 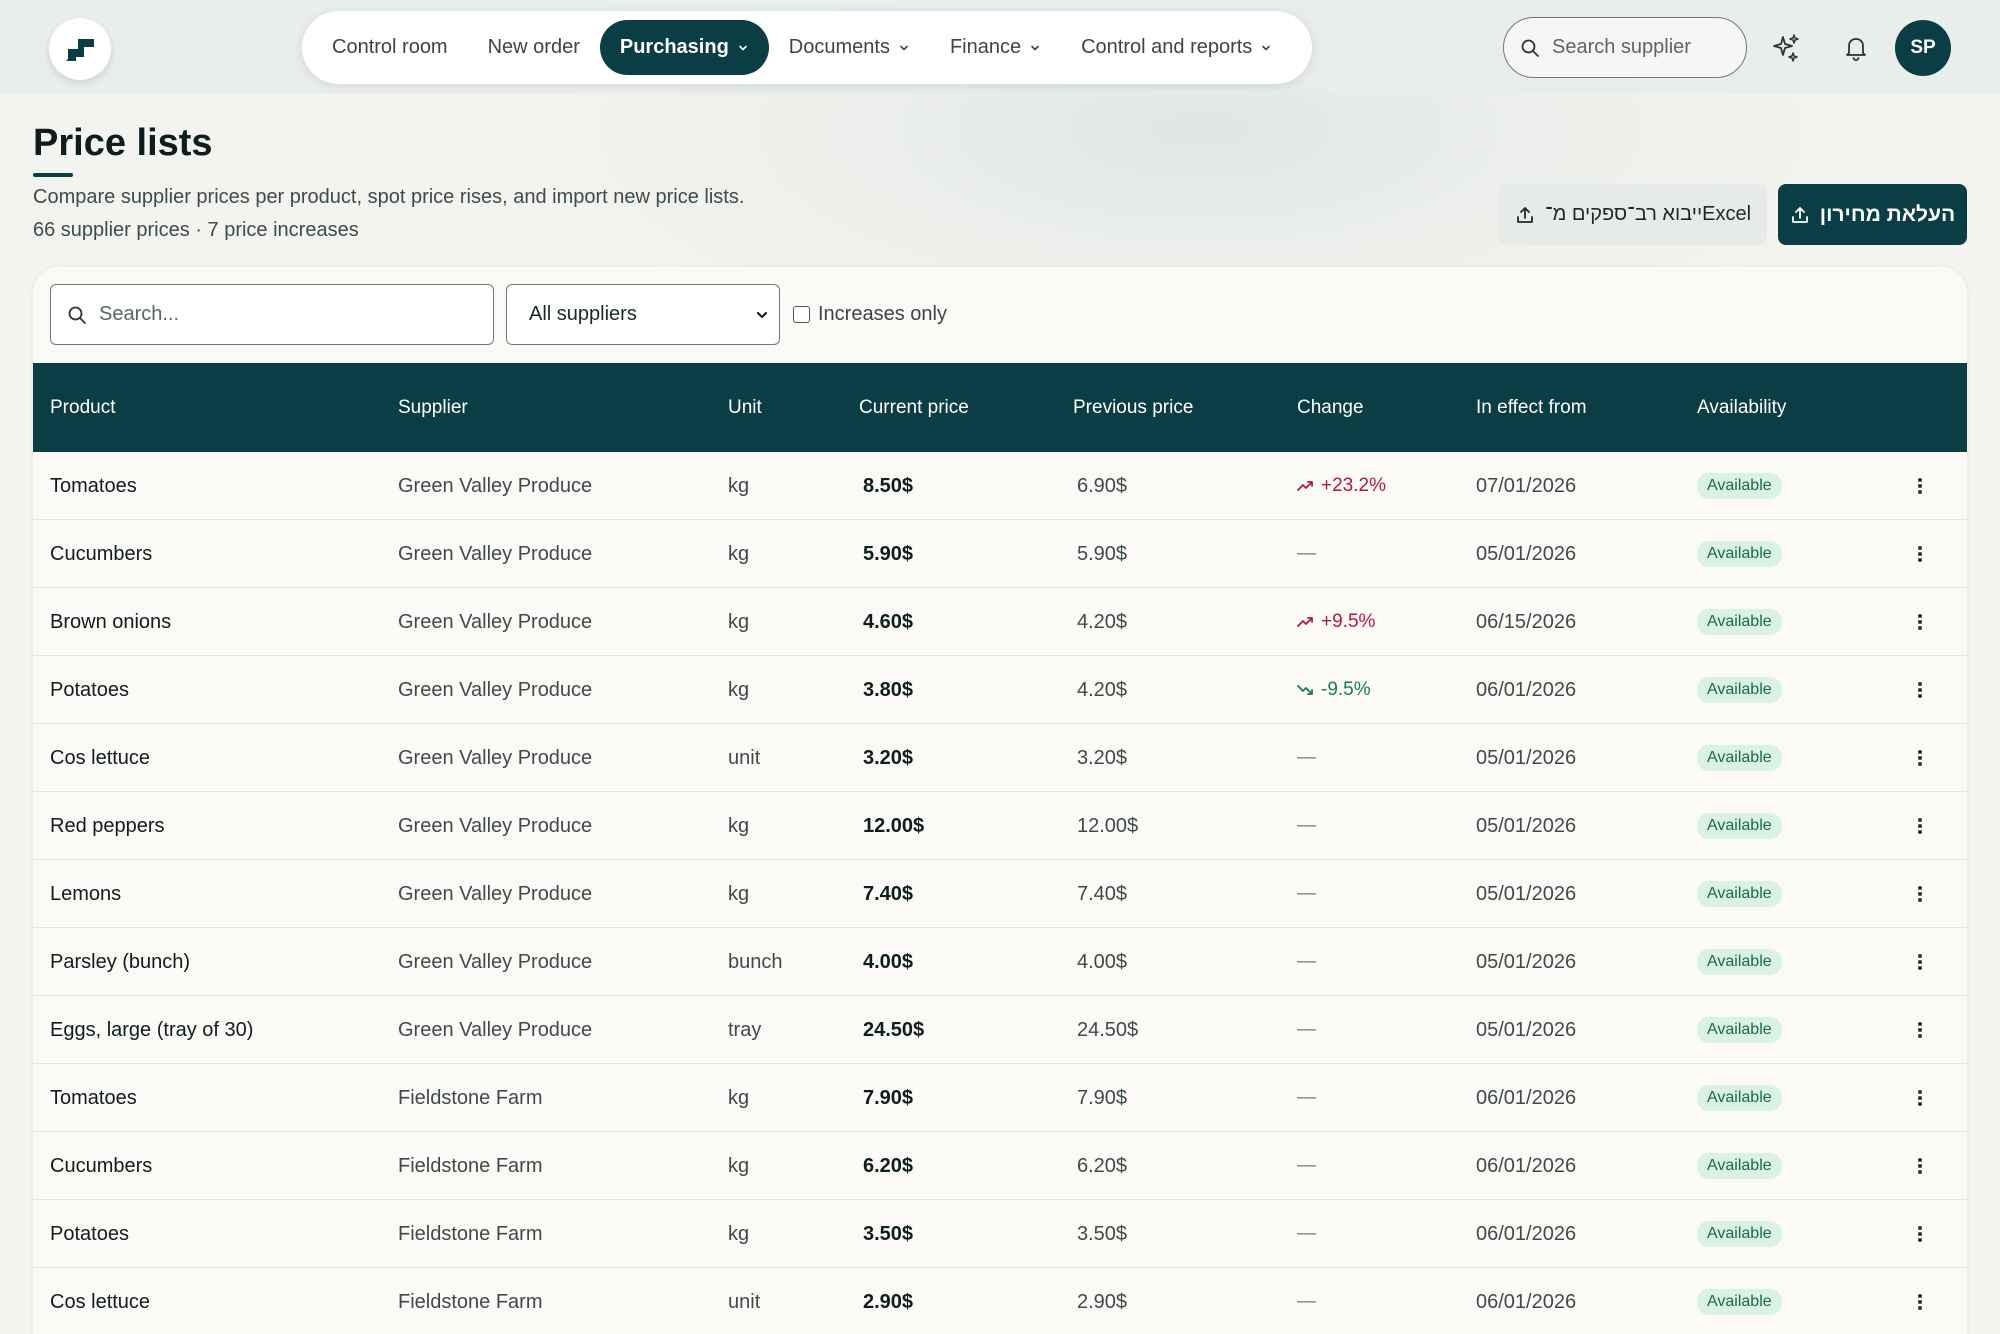 What do you see at coordinates (1530, 48) in the screenshot?
I see `search-icon` at bounding box center [1530, 48].